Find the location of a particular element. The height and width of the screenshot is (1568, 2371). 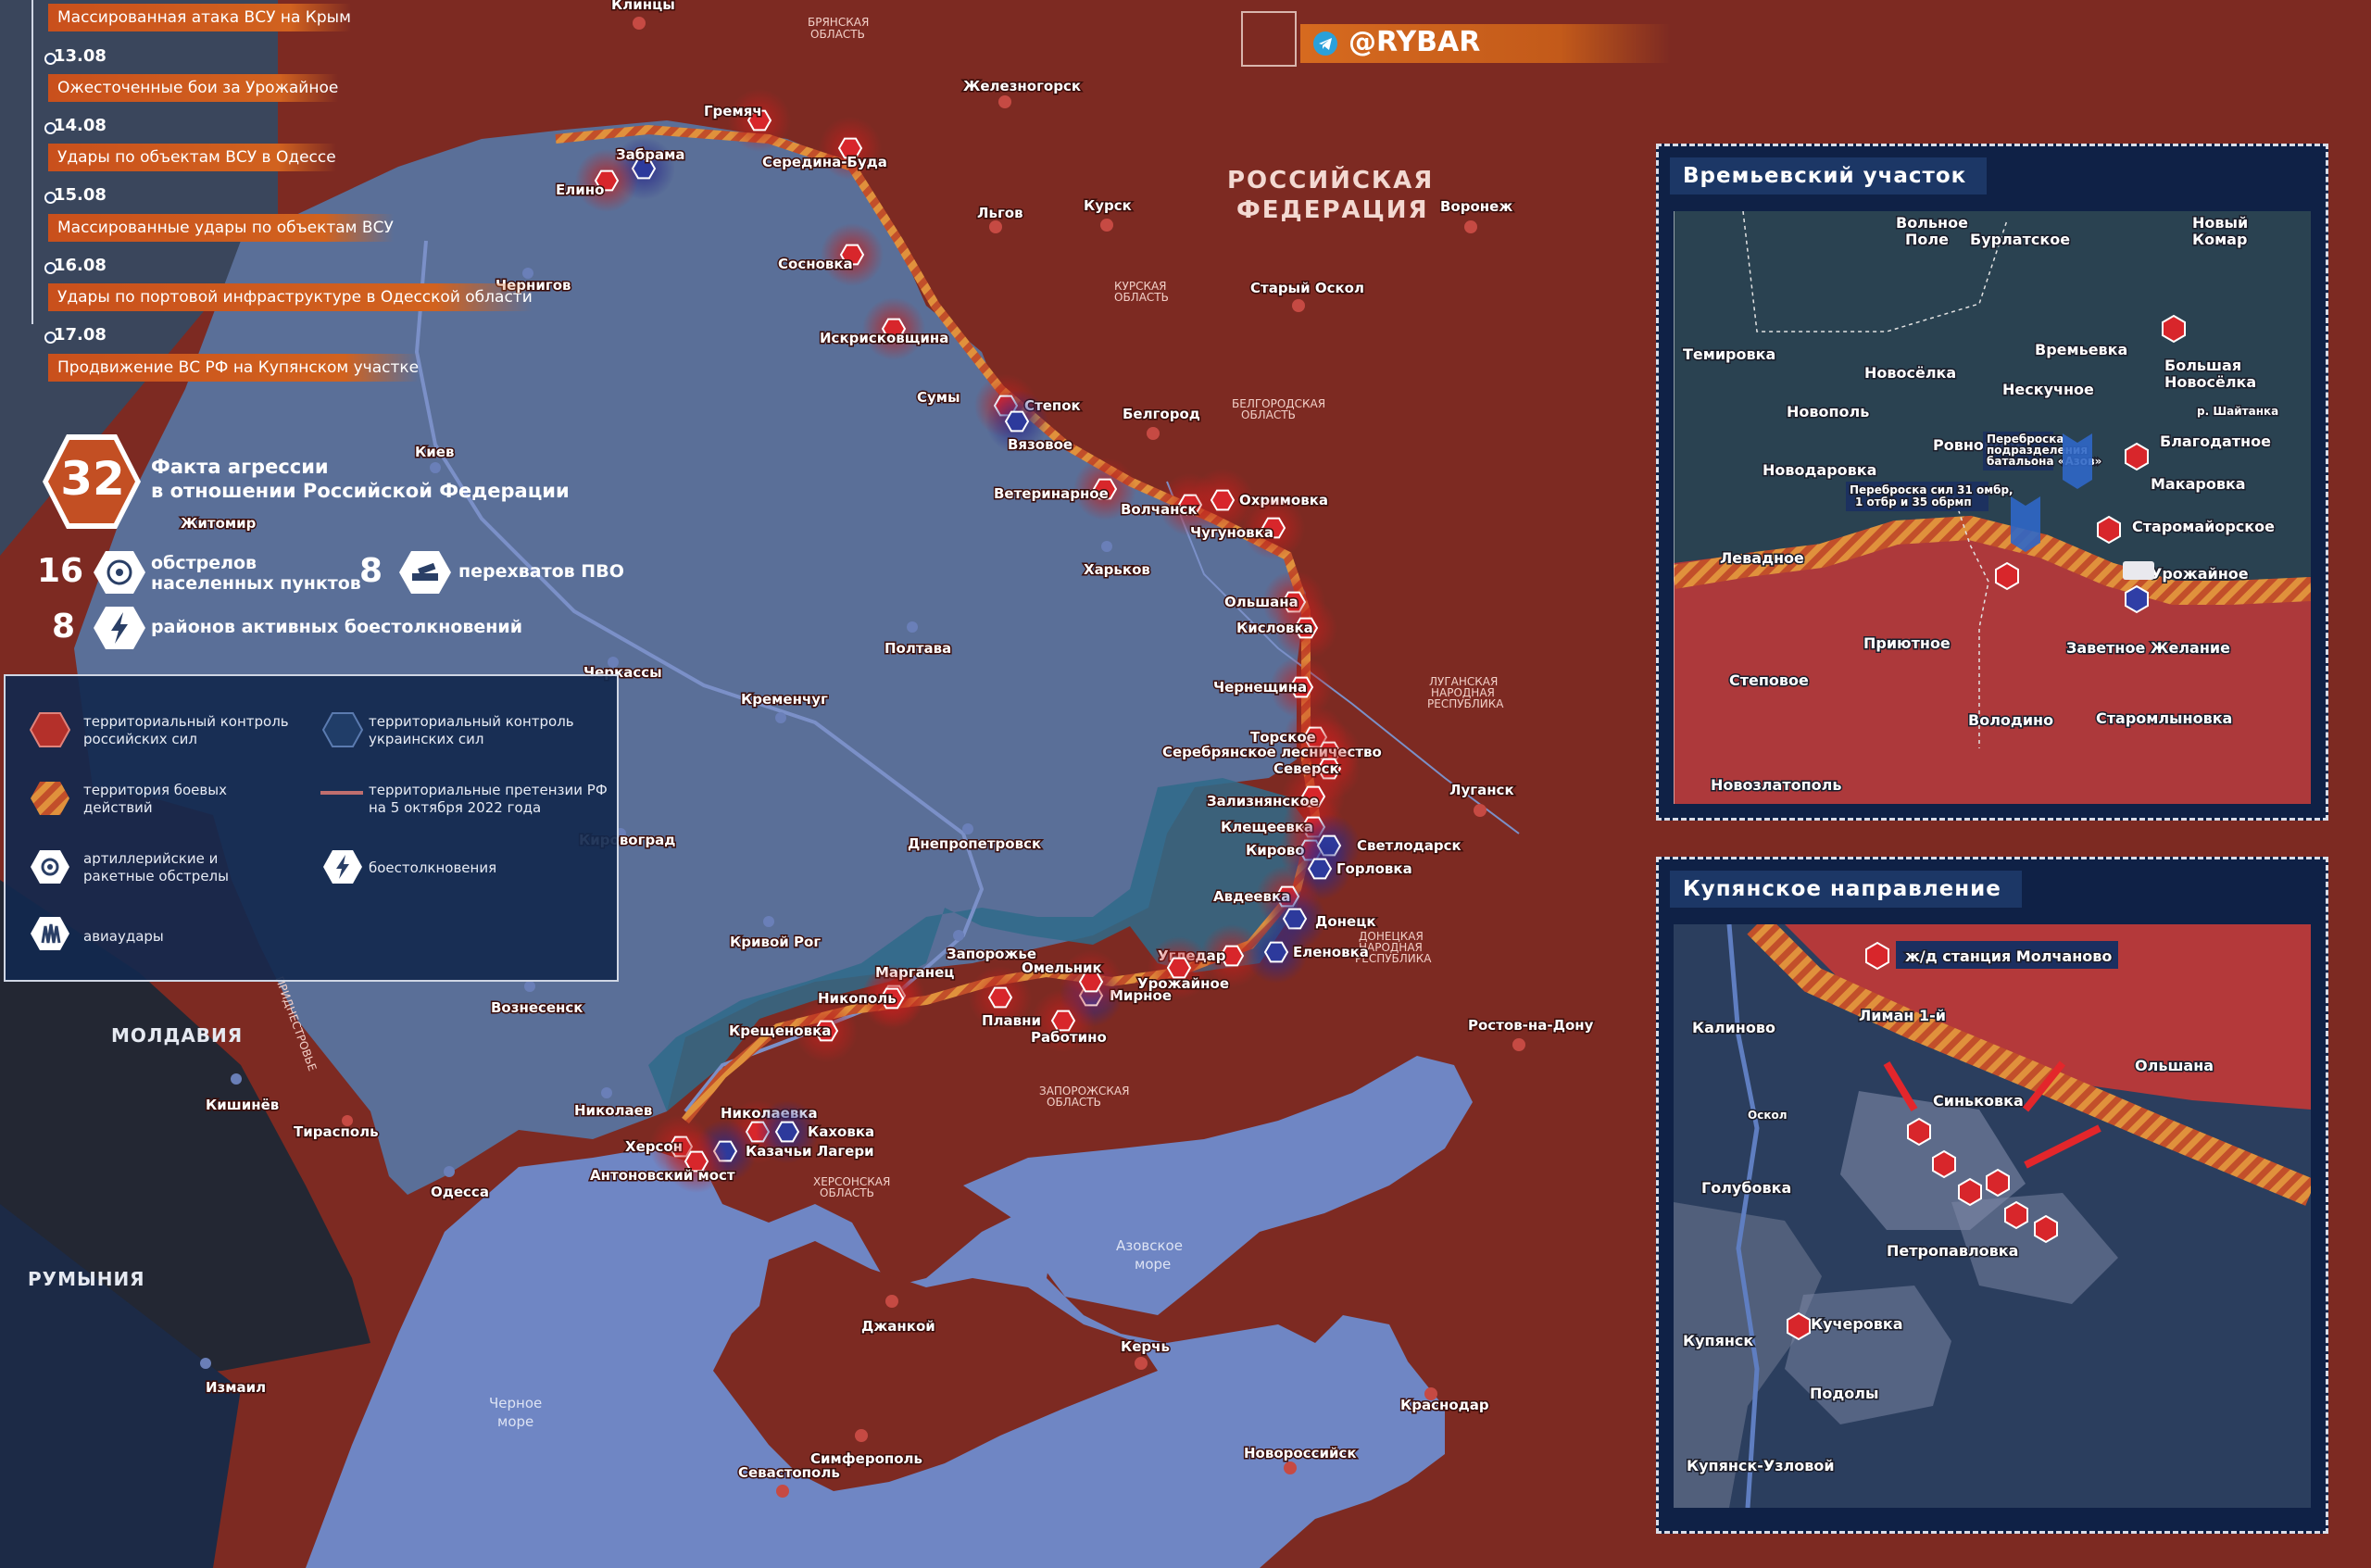

claims-line-swatch is located at coordinates (341, 793).